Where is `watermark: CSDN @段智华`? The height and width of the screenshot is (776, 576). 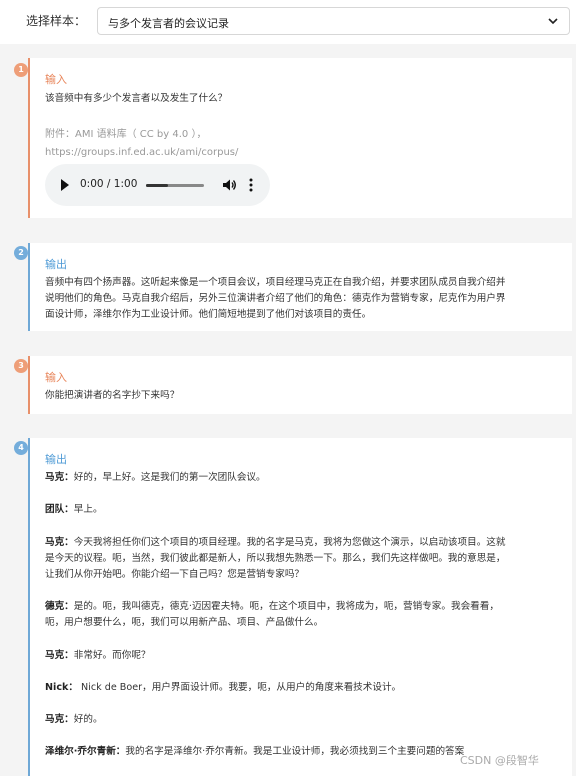
watermark: CSDN @段智华 is located at coordinates (499, 760).